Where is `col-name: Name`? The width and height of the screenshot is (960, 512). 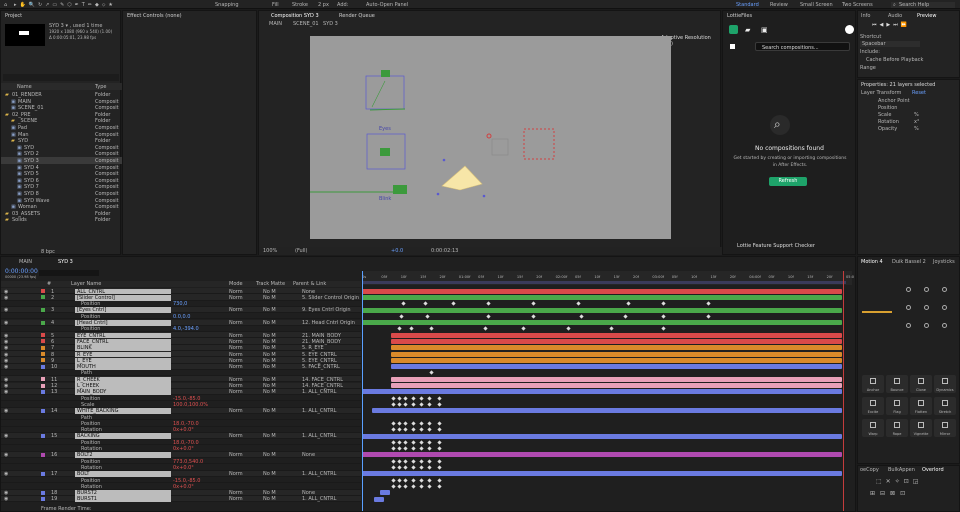
col-name: Name is located at coordinates (24, 87).